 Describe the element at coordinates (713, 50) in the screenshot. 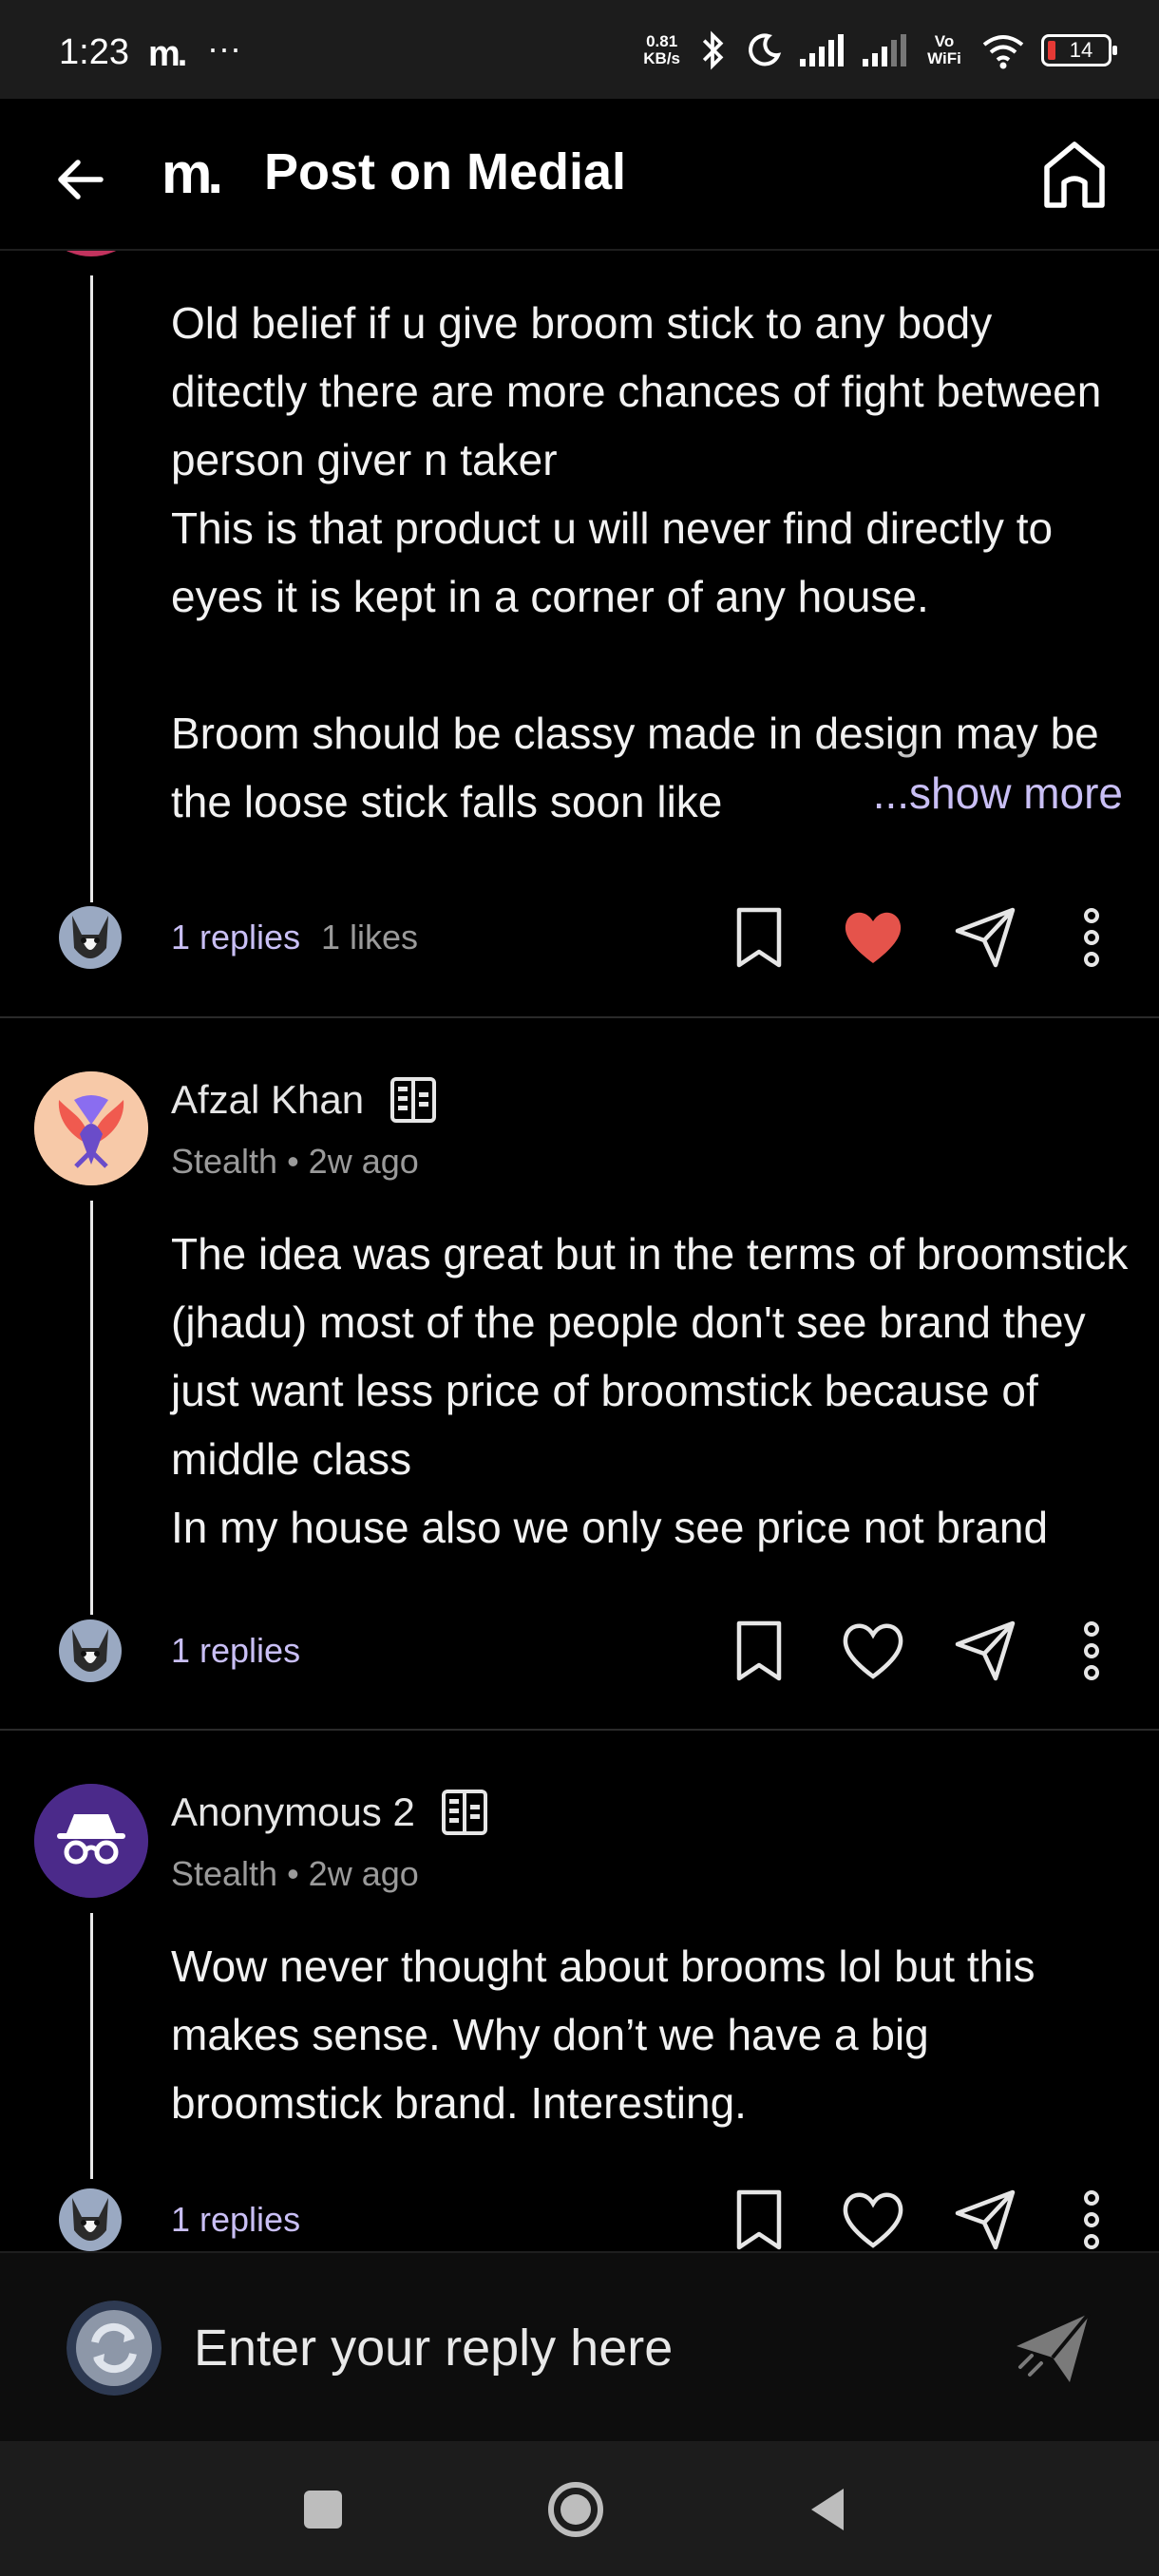

I see `bluetooth-icon` at that location.